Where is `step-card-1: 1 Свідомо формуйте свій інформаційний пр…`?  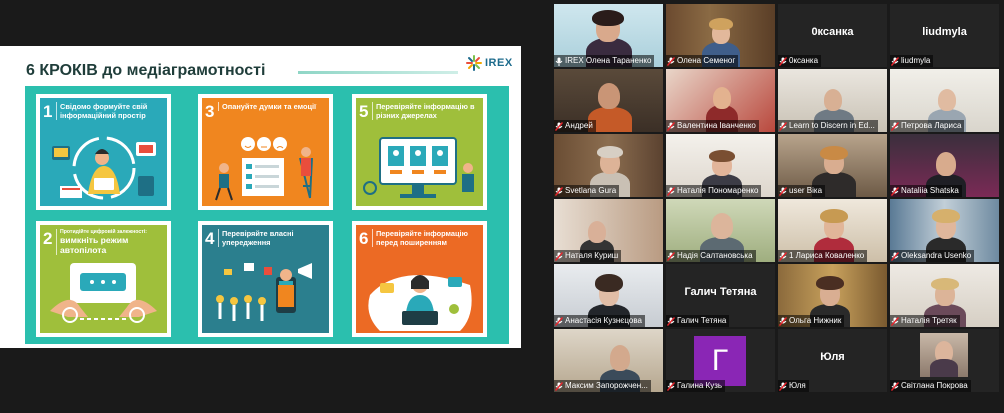
step-card-1: 1 Свідомо формуйте свій інформаційний пр… is located at coordinates (103, 152).